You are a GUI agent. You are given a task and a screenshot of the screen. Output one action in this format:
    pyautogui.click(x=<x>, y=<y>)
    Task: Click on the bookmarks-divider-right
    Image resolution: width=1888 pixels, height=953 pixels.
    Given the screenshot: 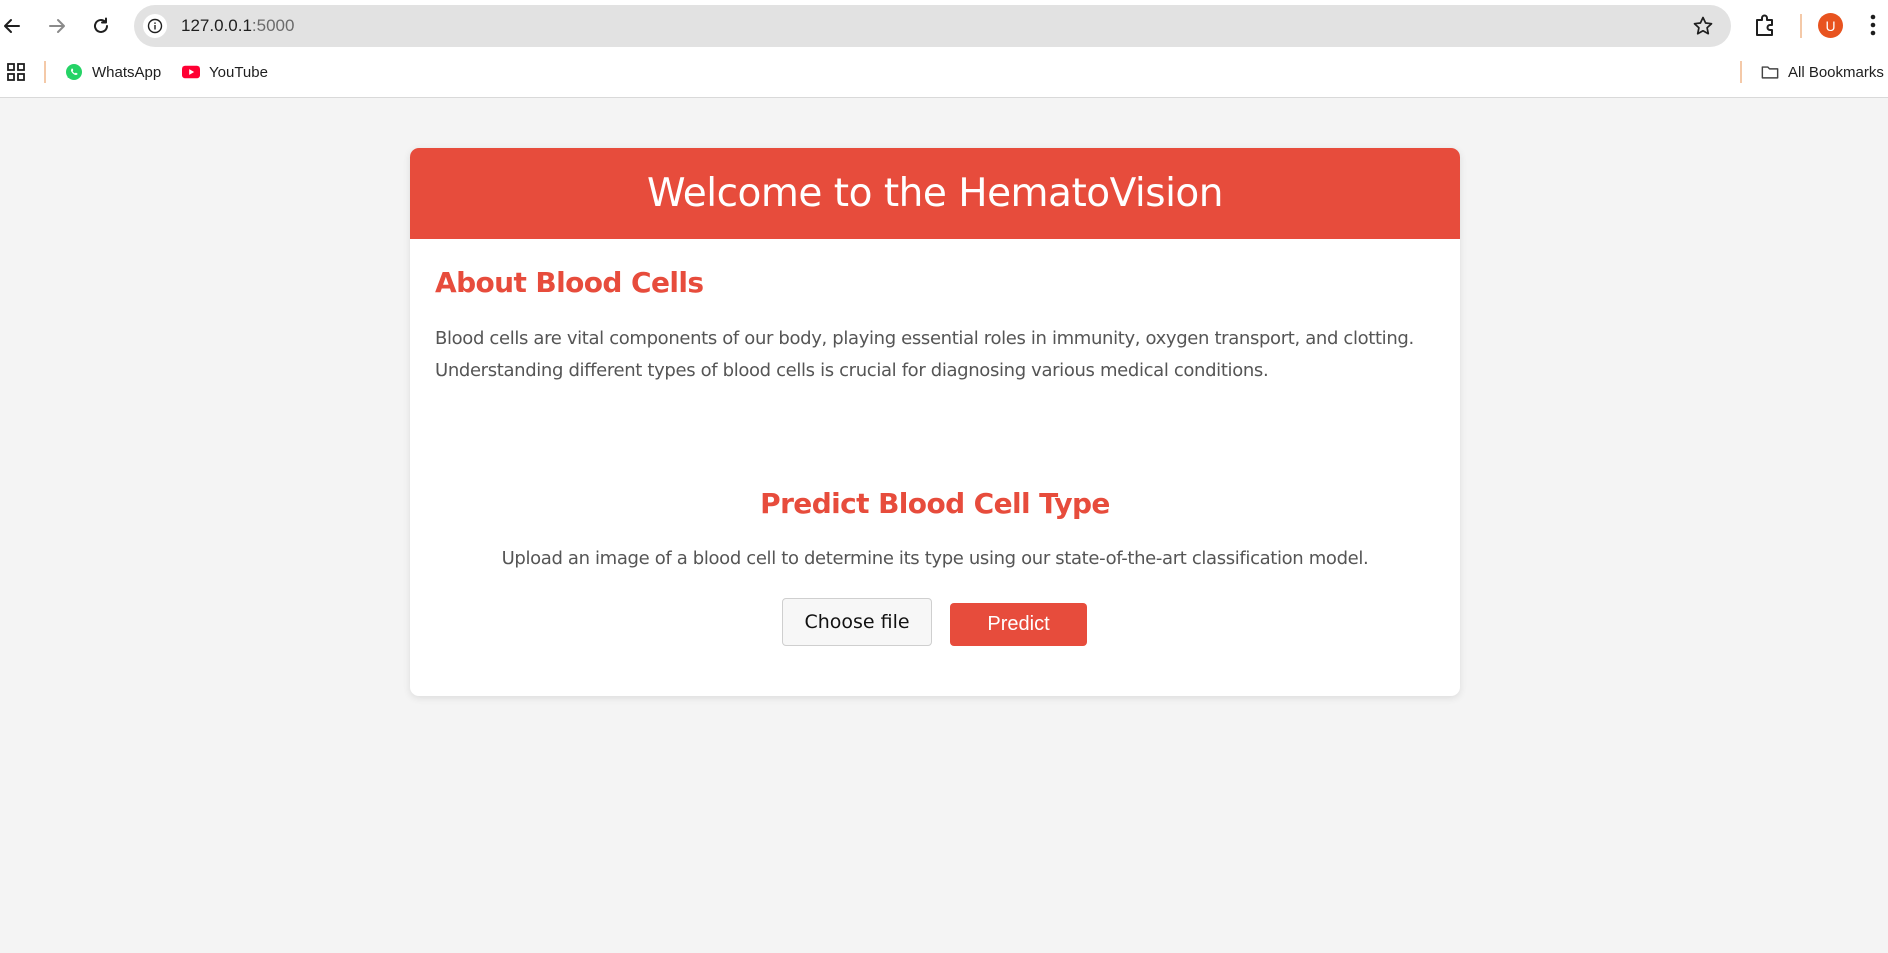 What is the action you would take?
    pyautogui.click(x=1741, y=72)
    